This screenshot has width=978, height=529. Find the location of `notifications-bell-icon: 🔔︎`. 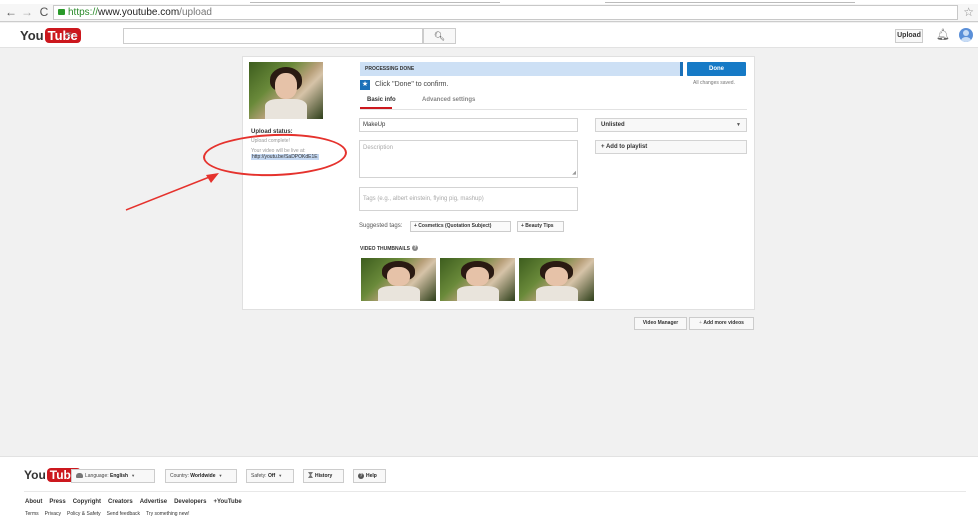

notifications-bell-icon: 🔔︎ is located at coordinates (943, 34).